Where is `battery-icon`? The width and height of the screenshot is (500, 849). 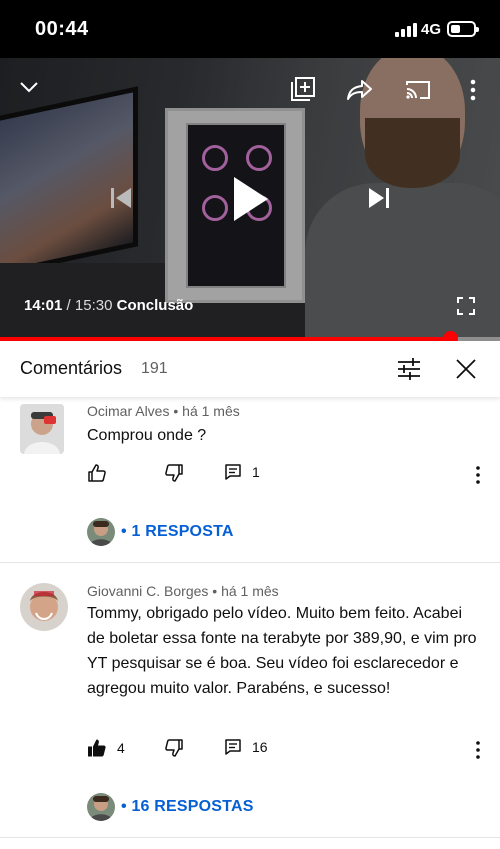 battery-icon is located at coordinates (463, 29).